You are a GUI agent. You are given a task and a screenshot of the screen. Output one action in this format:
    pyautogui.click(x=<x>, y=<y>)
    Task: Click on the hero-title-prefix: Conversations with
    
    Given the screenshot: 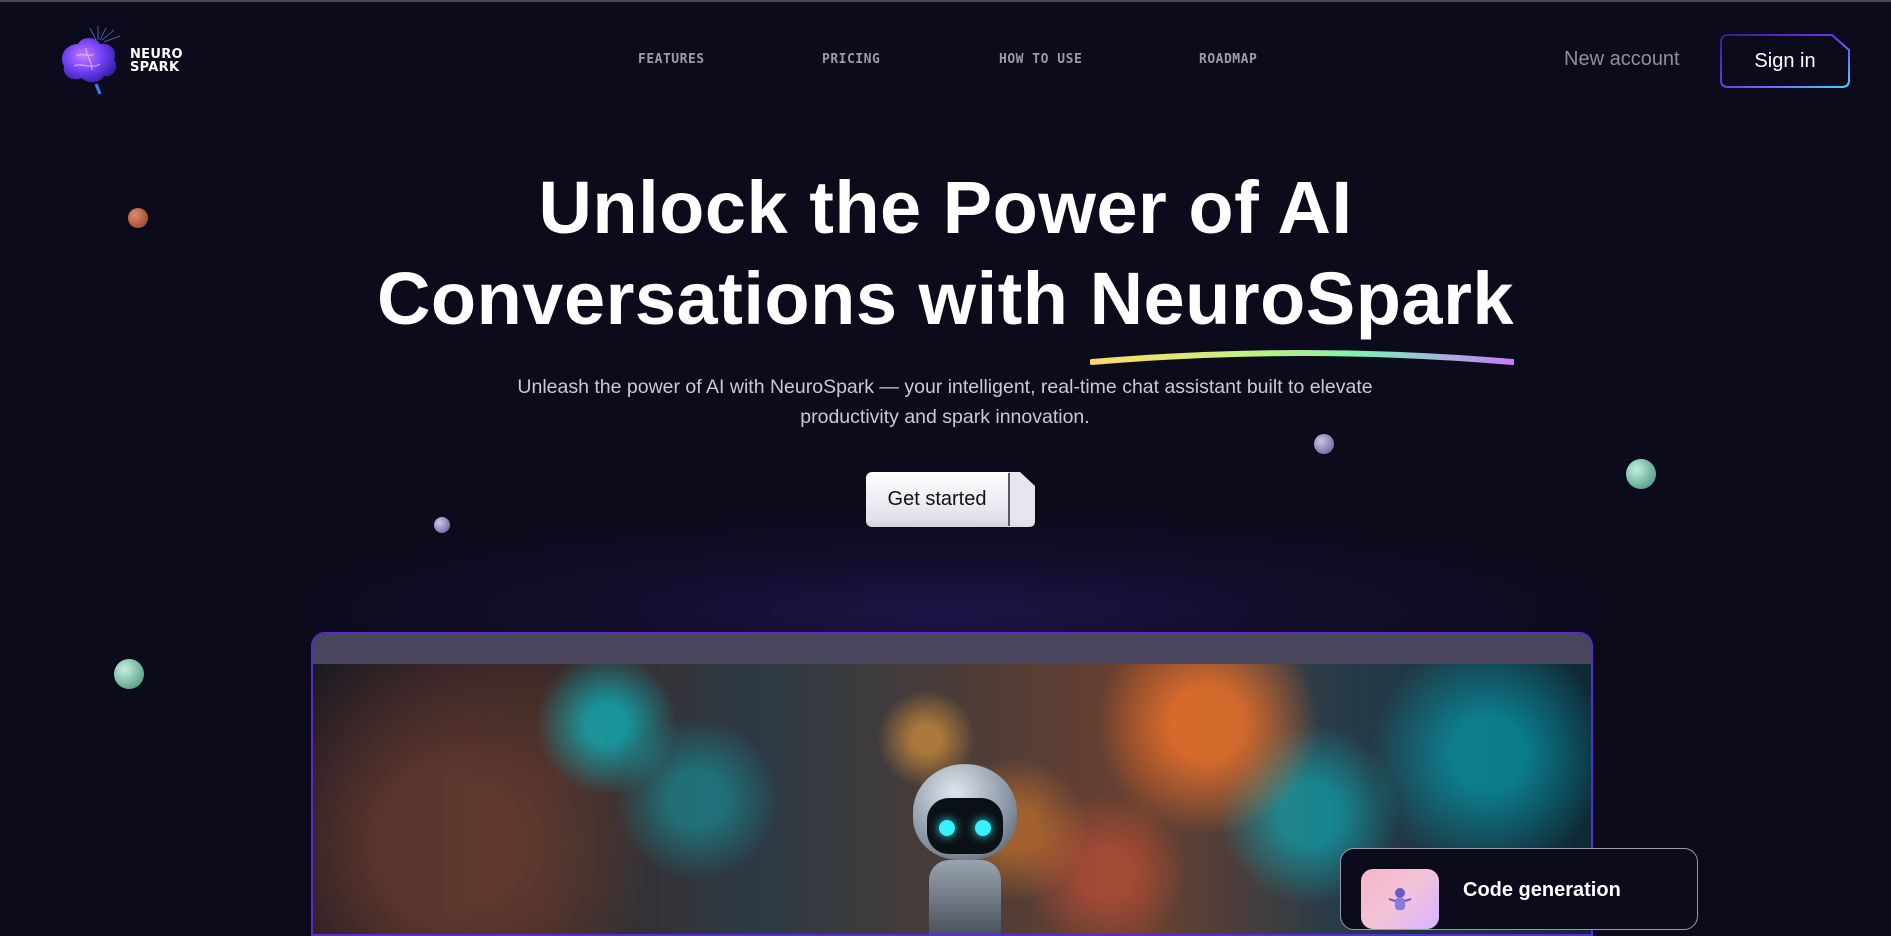 What is the action you would take?
    pyautogui.click(x=733, y=298)
    